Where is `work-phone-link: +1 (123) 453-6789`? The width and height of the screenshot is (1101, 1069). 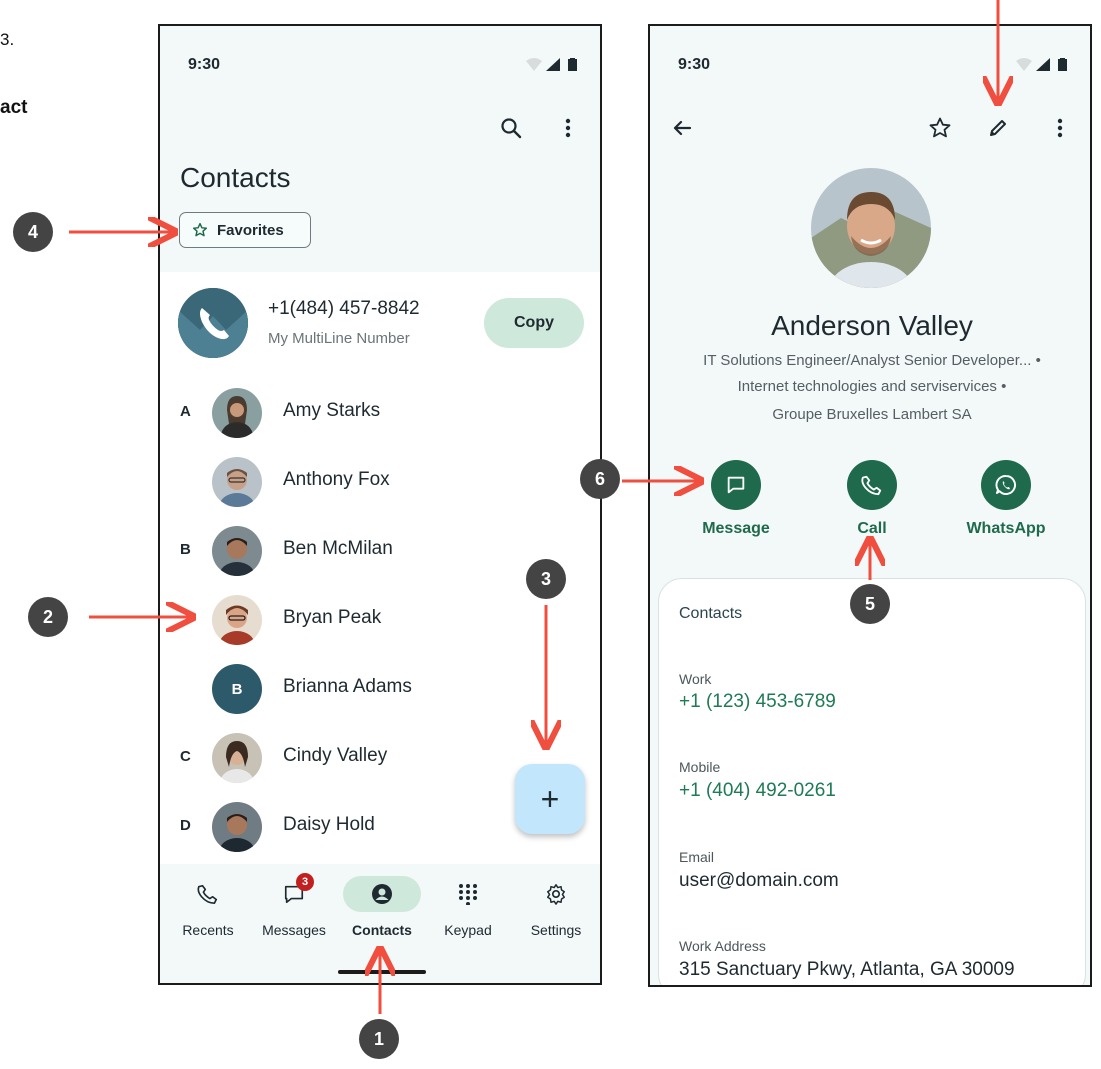
work-phone-link: +1 (123) 453-6789 is located at coordinates (757, 702).